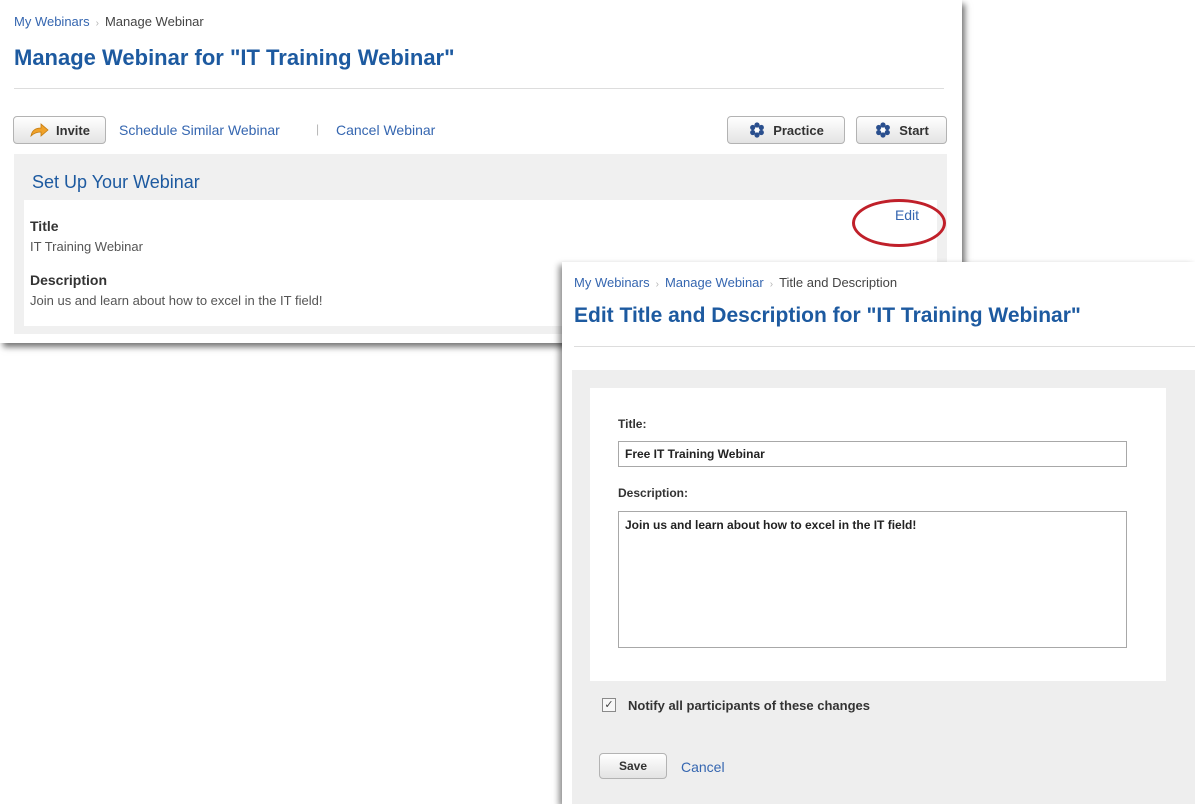  What do you see at coordinates (907, 215) in the screenshot?
I see `edit-link: Edit` at bounding box center [907, 215].